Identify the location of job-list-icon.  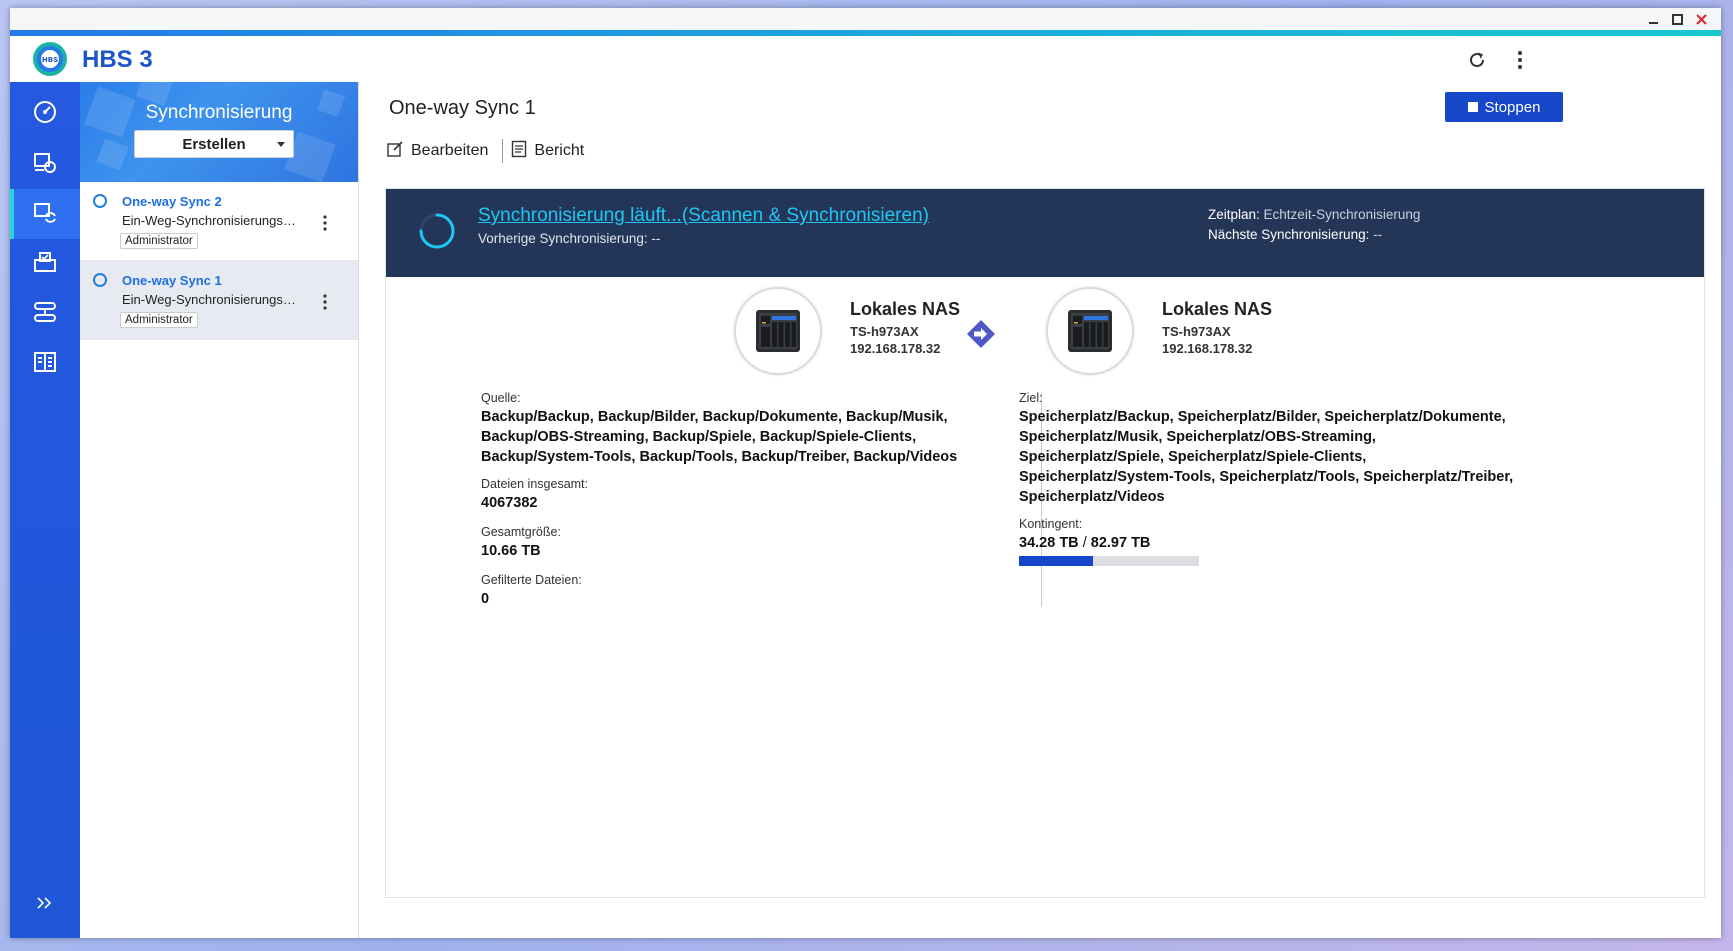
(45, 264).